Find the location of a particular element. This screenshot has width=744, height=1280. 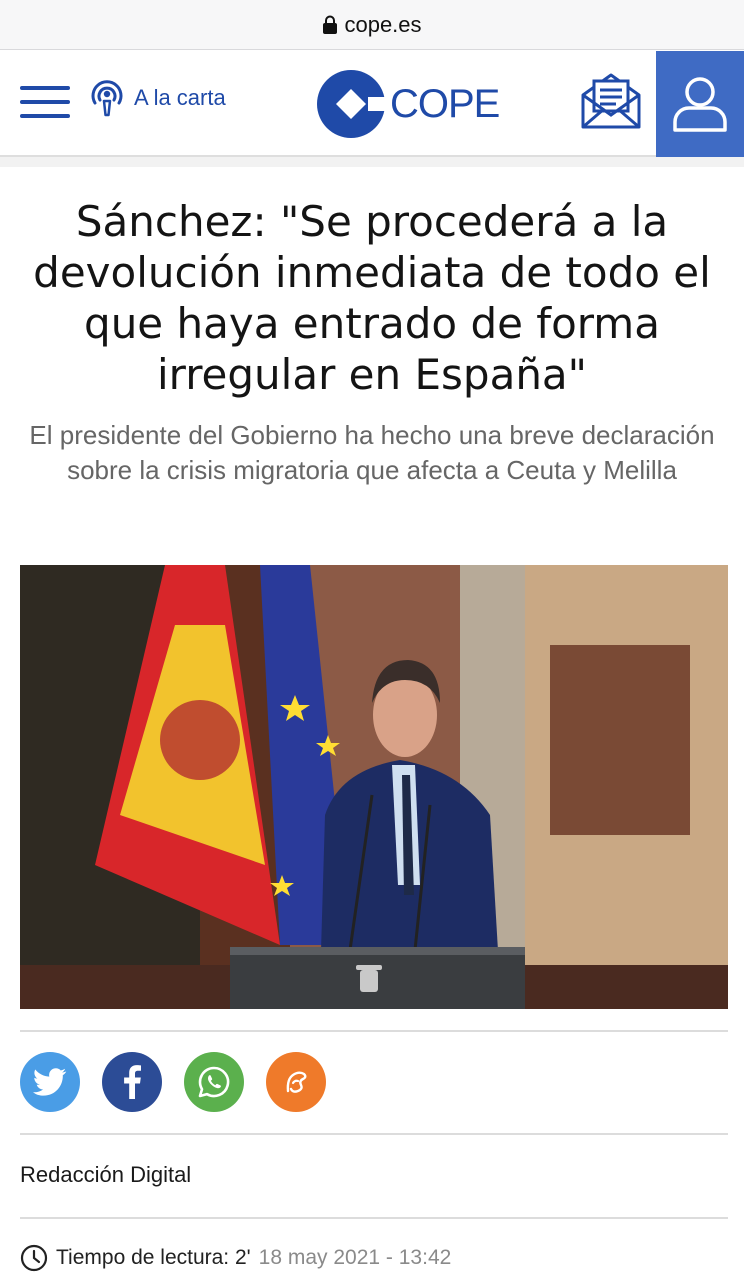

a-la-carta-link: A la carta is located at coordinates (157, 98).